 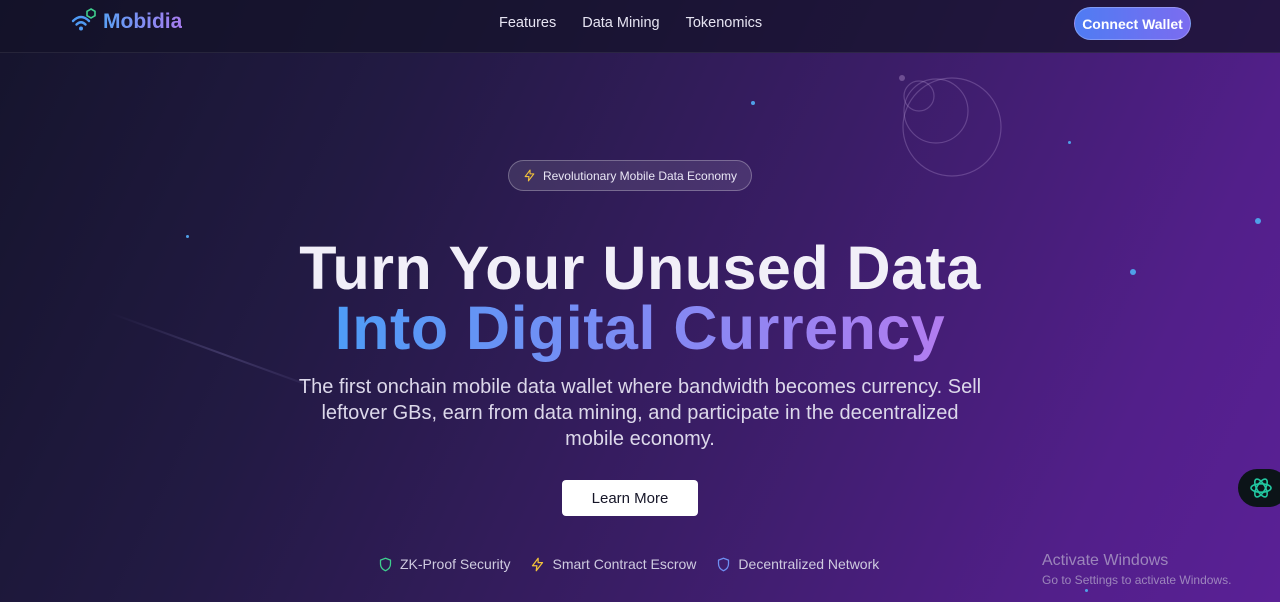 What do you see at coordinates (809, 564) in the screenshot?
I see `feature-label: Decentralized Network` at bounding box center [809, 564].